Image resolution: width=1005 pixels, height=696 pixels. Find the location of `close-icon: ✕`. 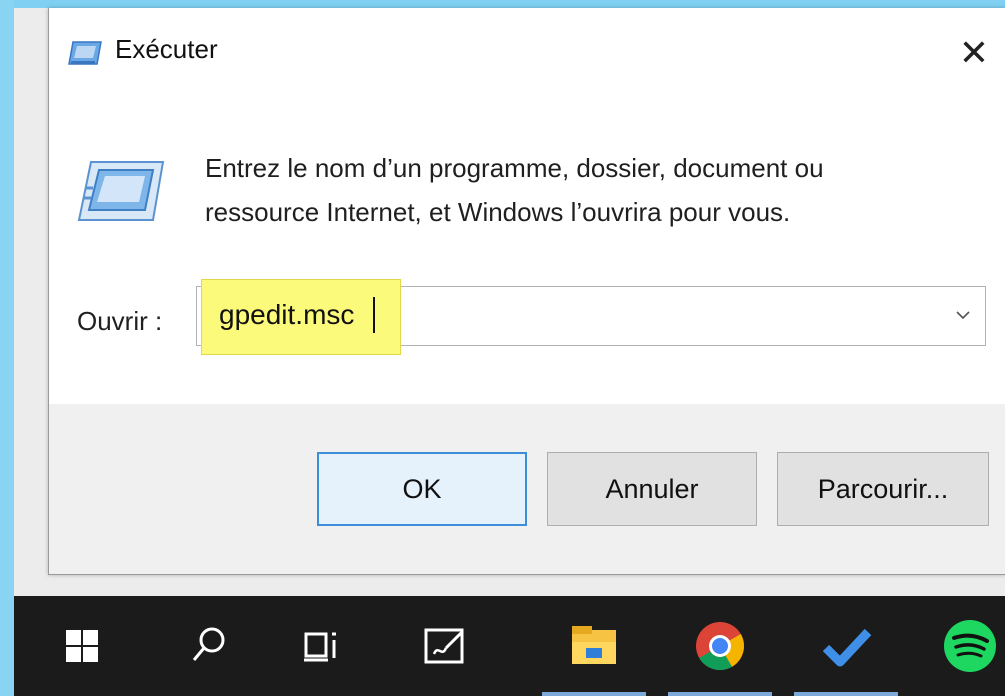

close-icon: ✕ is located at coordinates (974, 52).